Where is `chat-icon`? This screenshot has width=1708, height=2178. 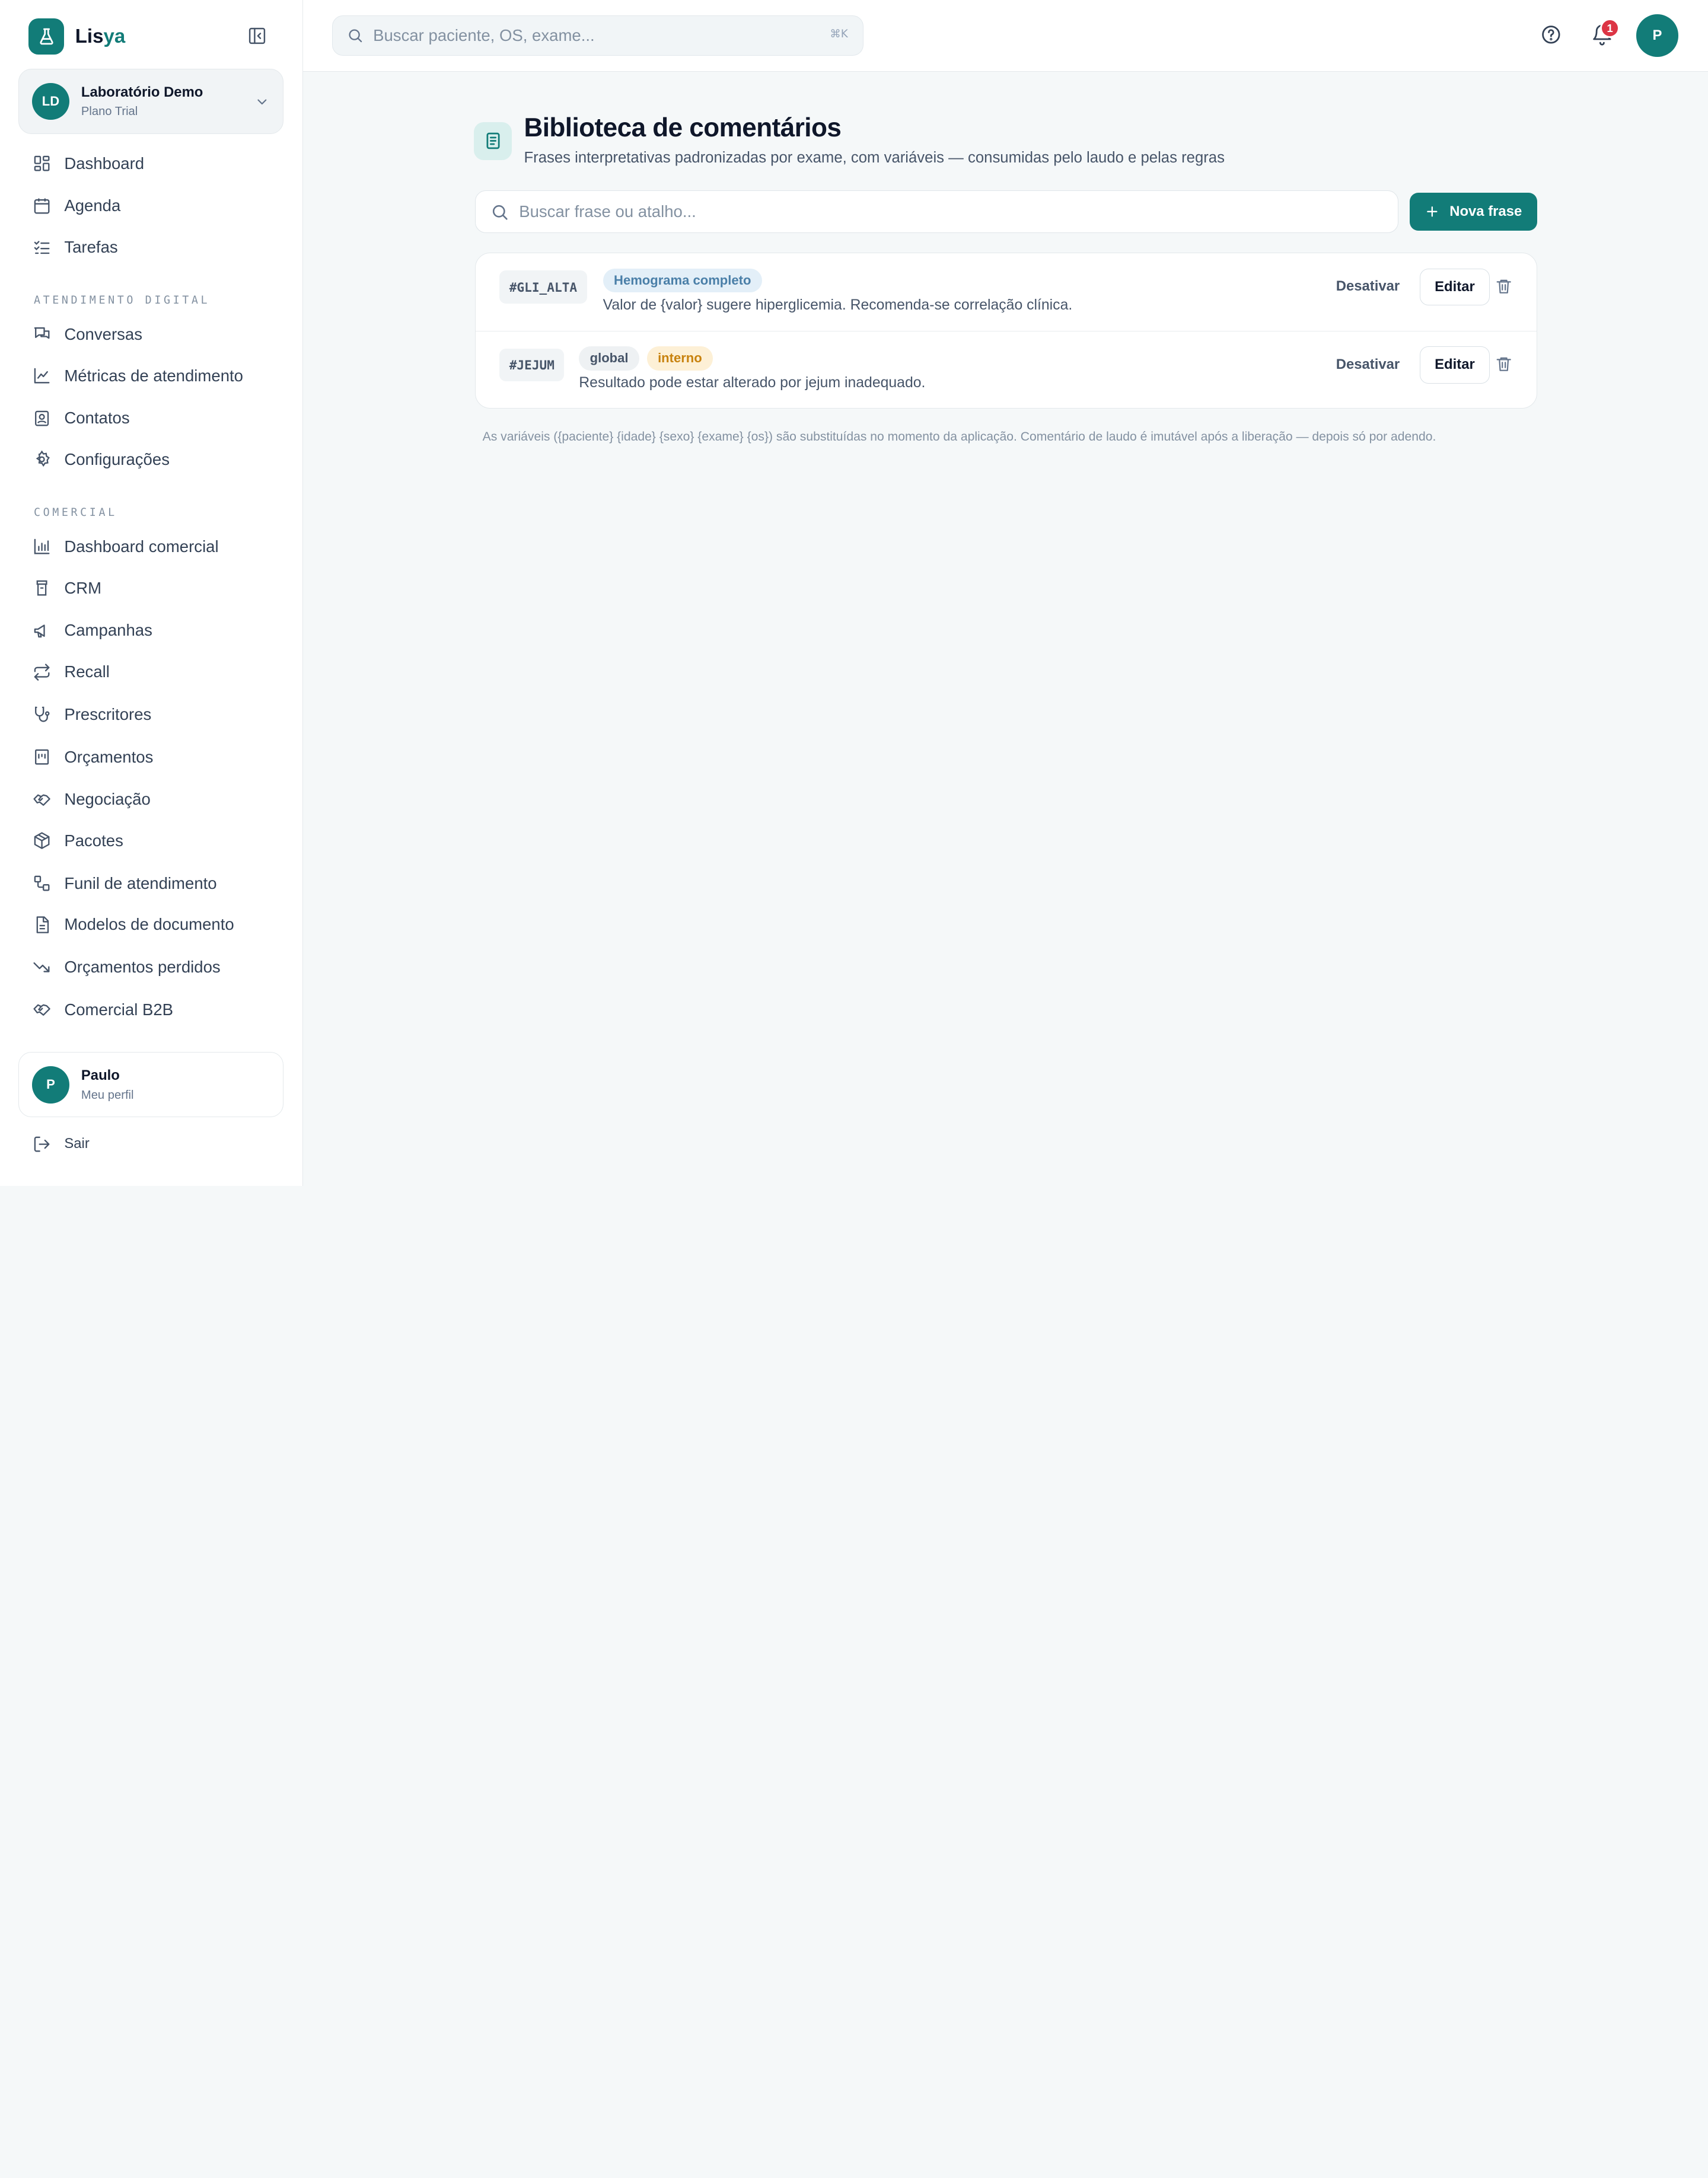
chat-icon is located at coordinates (42, 333).